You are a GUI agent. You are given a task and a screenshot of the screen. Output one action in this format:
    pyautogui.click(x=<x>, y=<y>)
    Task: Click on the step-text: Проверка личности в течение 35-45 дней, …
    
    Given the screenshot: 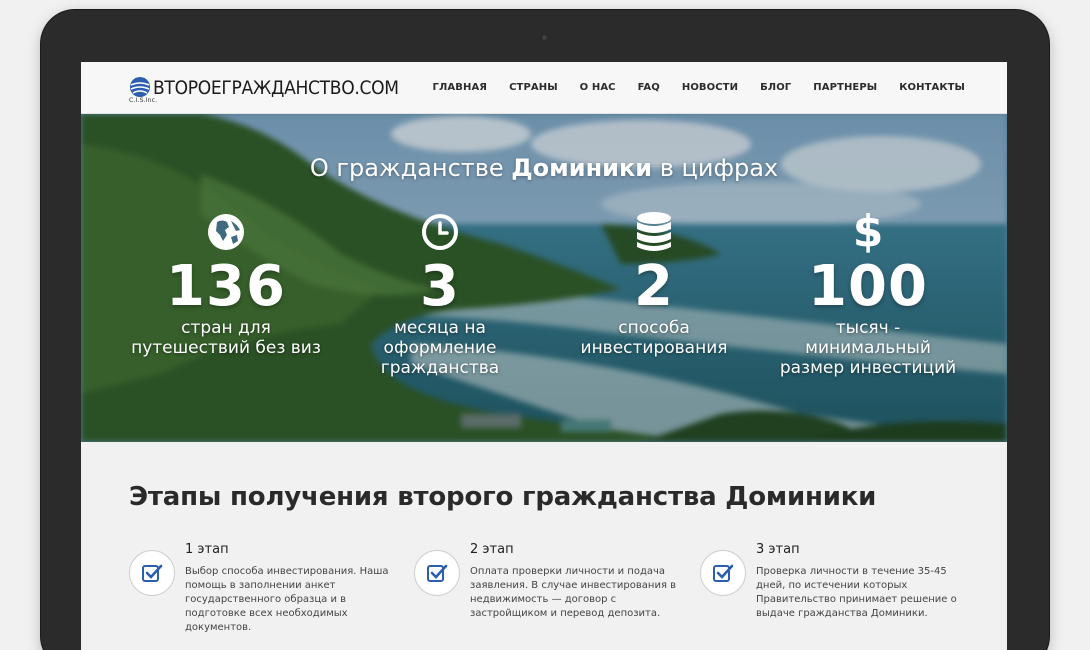 What is the action you would take?
    pyautogui.click(x=856, y=592)
    